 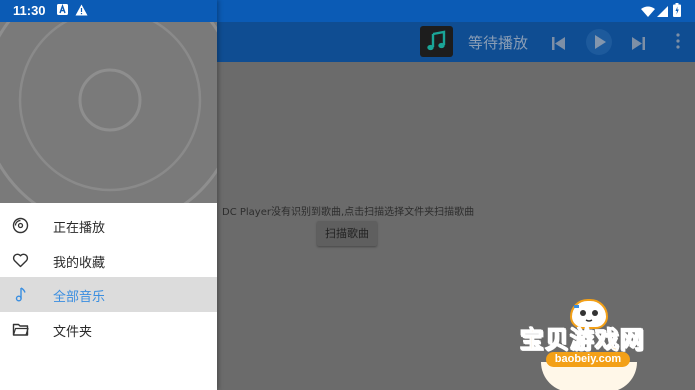 I want to click on menu-item-label: 我的收藏, so click(x=79, y=263).